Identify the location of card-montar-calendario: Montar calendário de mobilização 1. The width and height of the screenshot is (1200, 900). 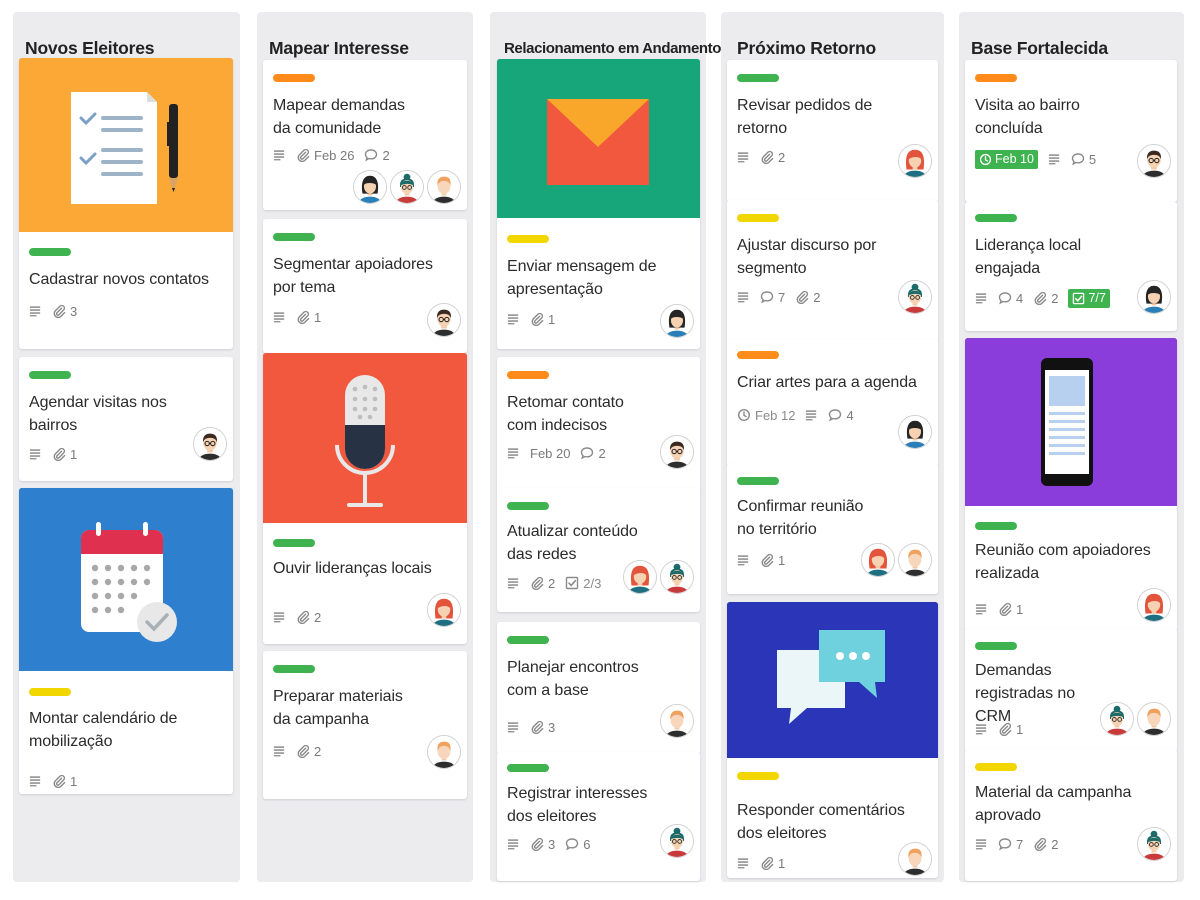
(126, 641).